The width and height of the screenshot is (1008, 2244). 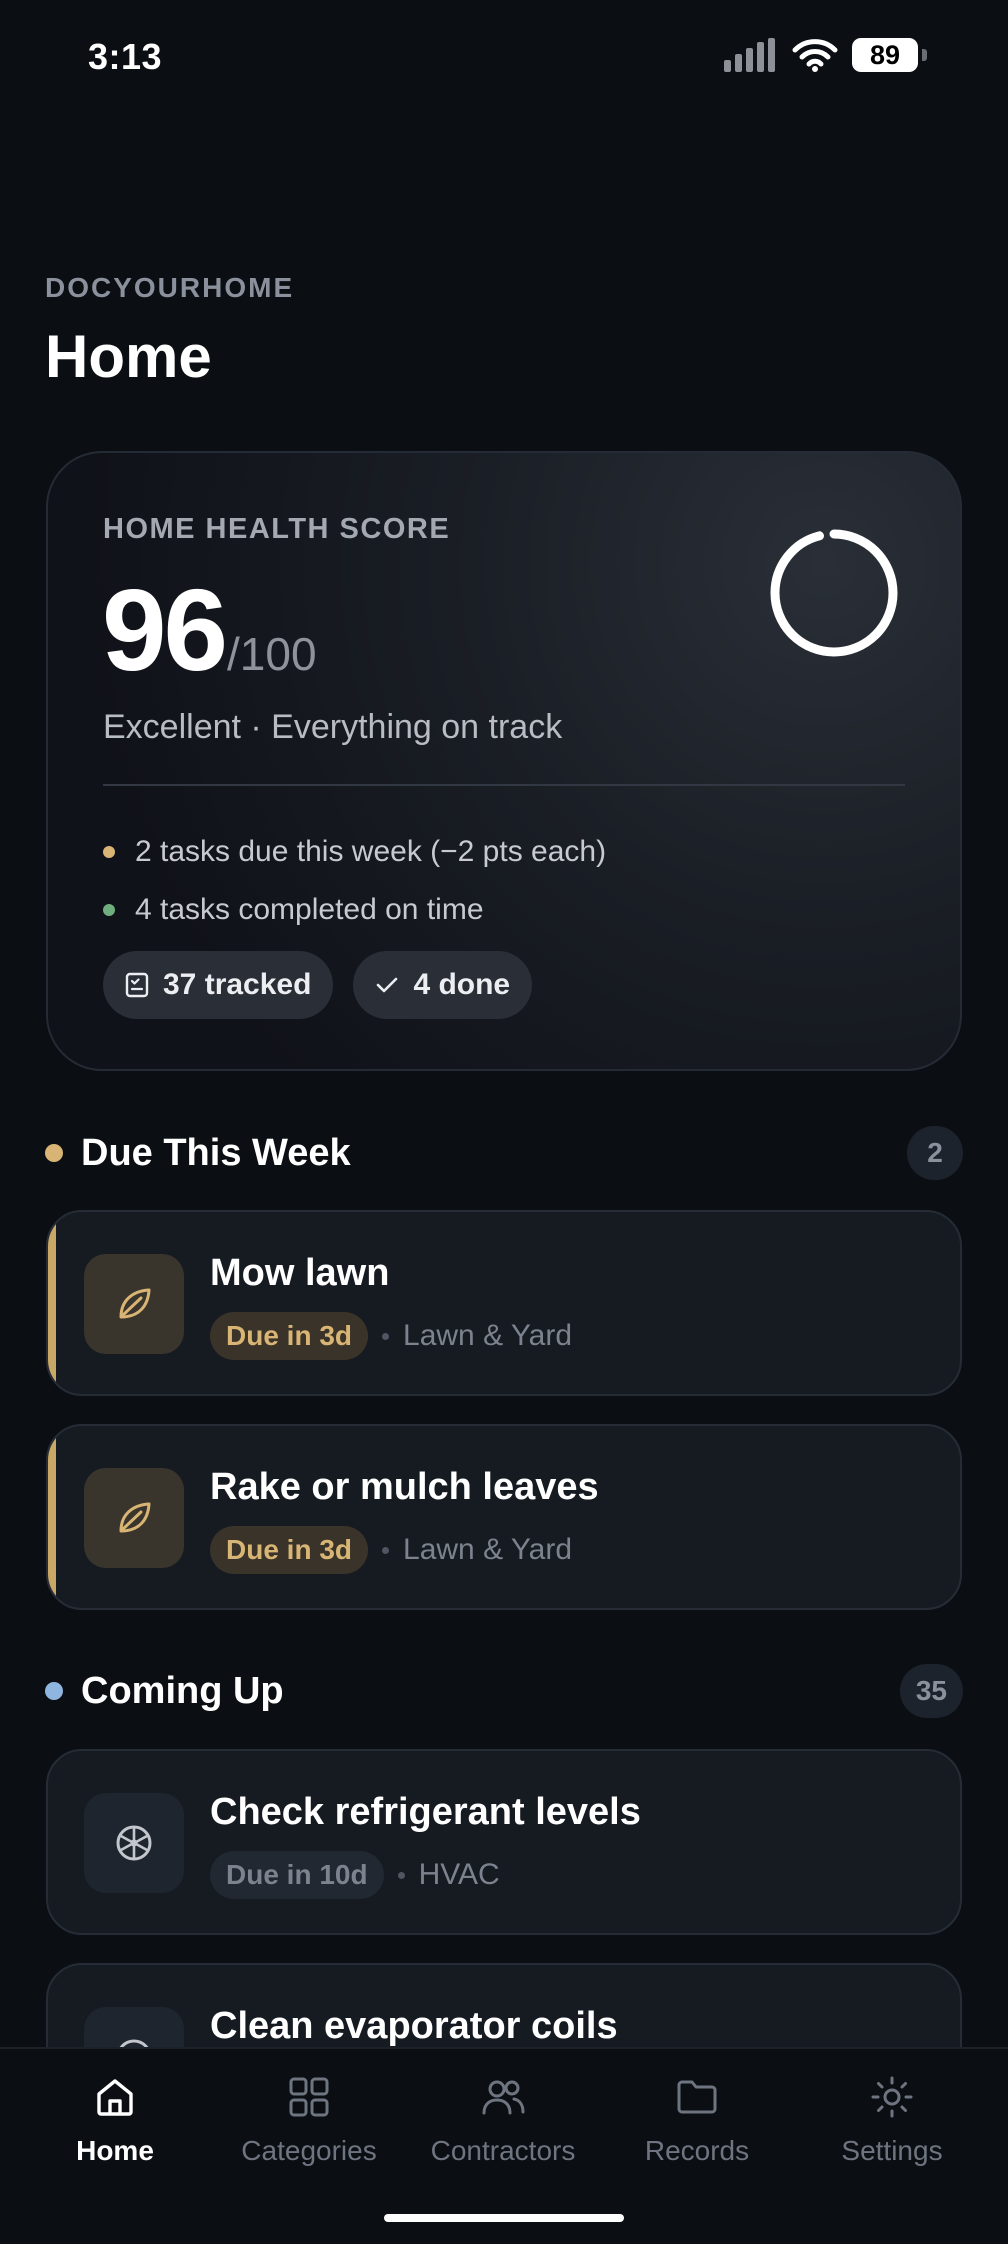 I want to click on done-chip: 4 done, so click(x=443, y=985).